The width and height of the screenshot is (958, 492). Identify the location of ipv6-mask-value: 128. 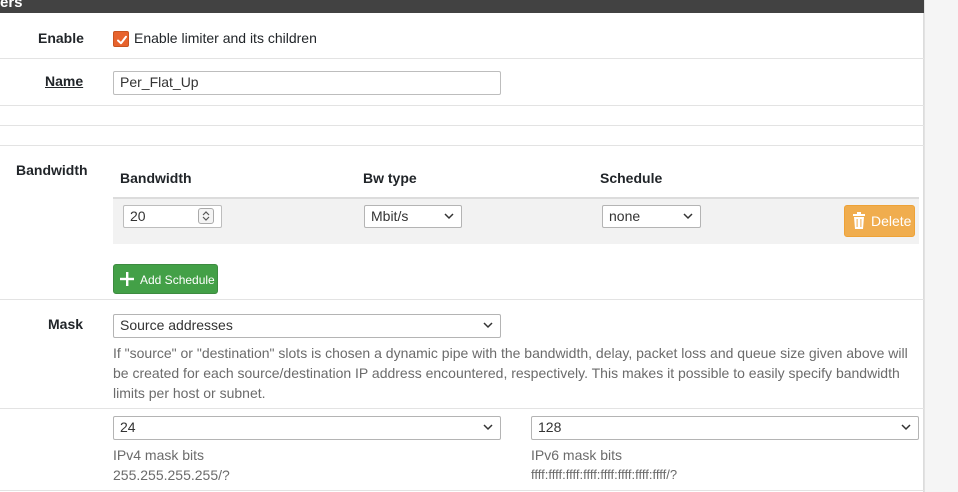
(550, 427).